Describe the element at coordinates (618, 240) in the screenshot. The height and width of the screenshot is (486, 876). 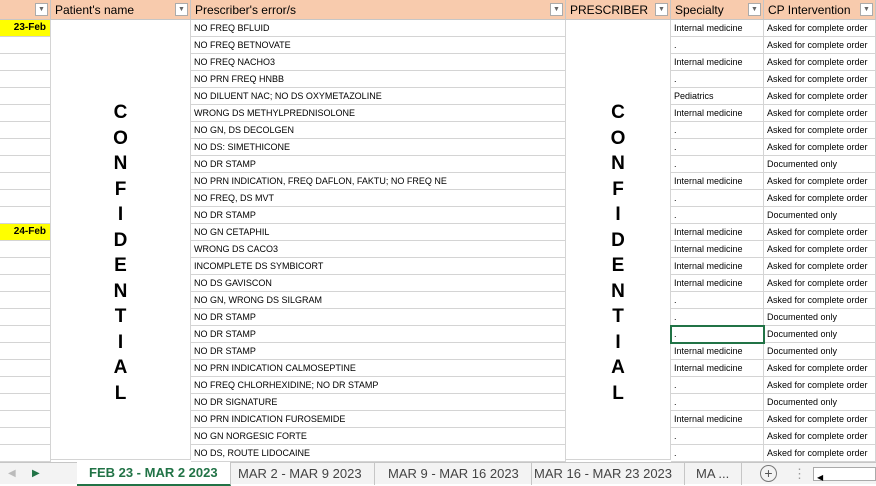
I see `prescriber-merged-cell: CONFIDENTIAL` at that location.